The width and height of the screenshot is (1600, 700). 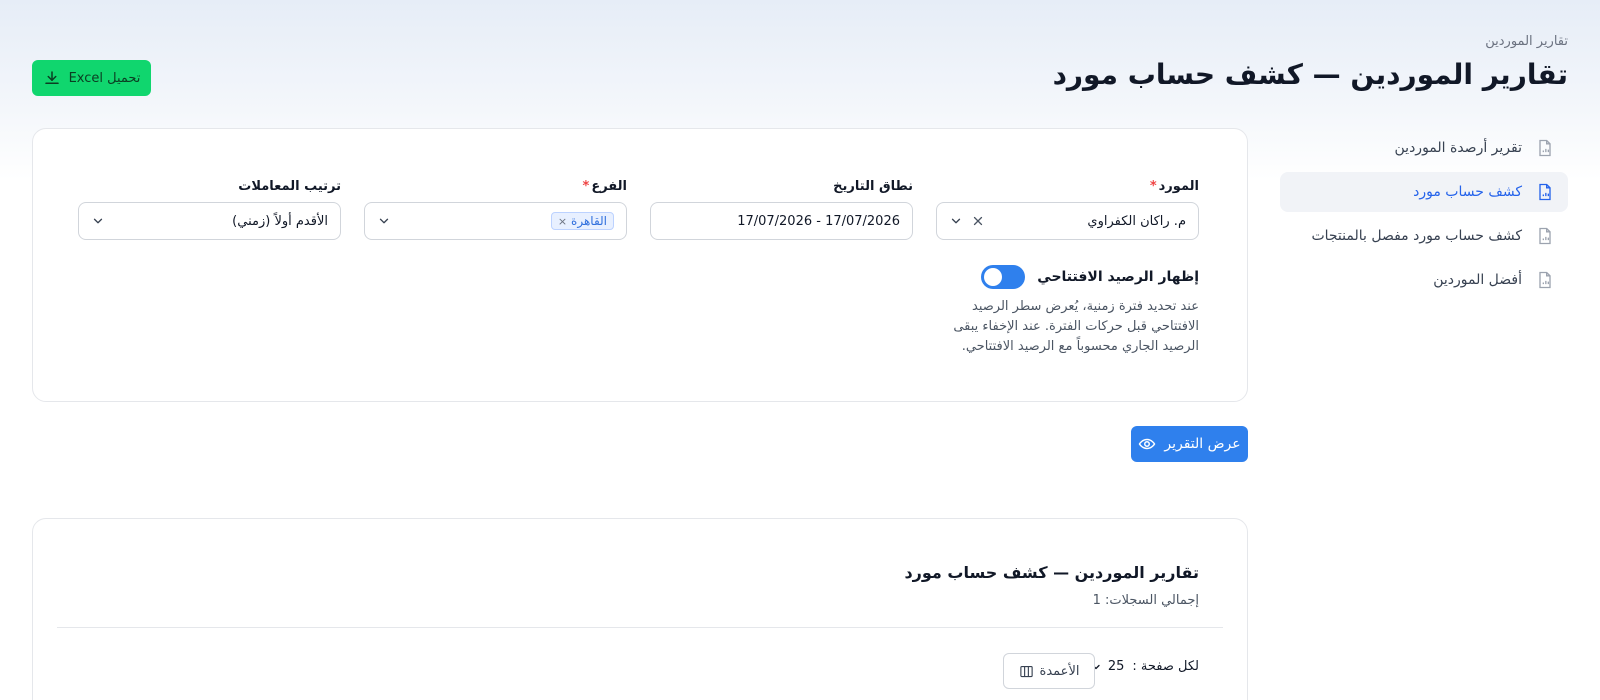 I want to click on divider, so click(x=640, y=627).